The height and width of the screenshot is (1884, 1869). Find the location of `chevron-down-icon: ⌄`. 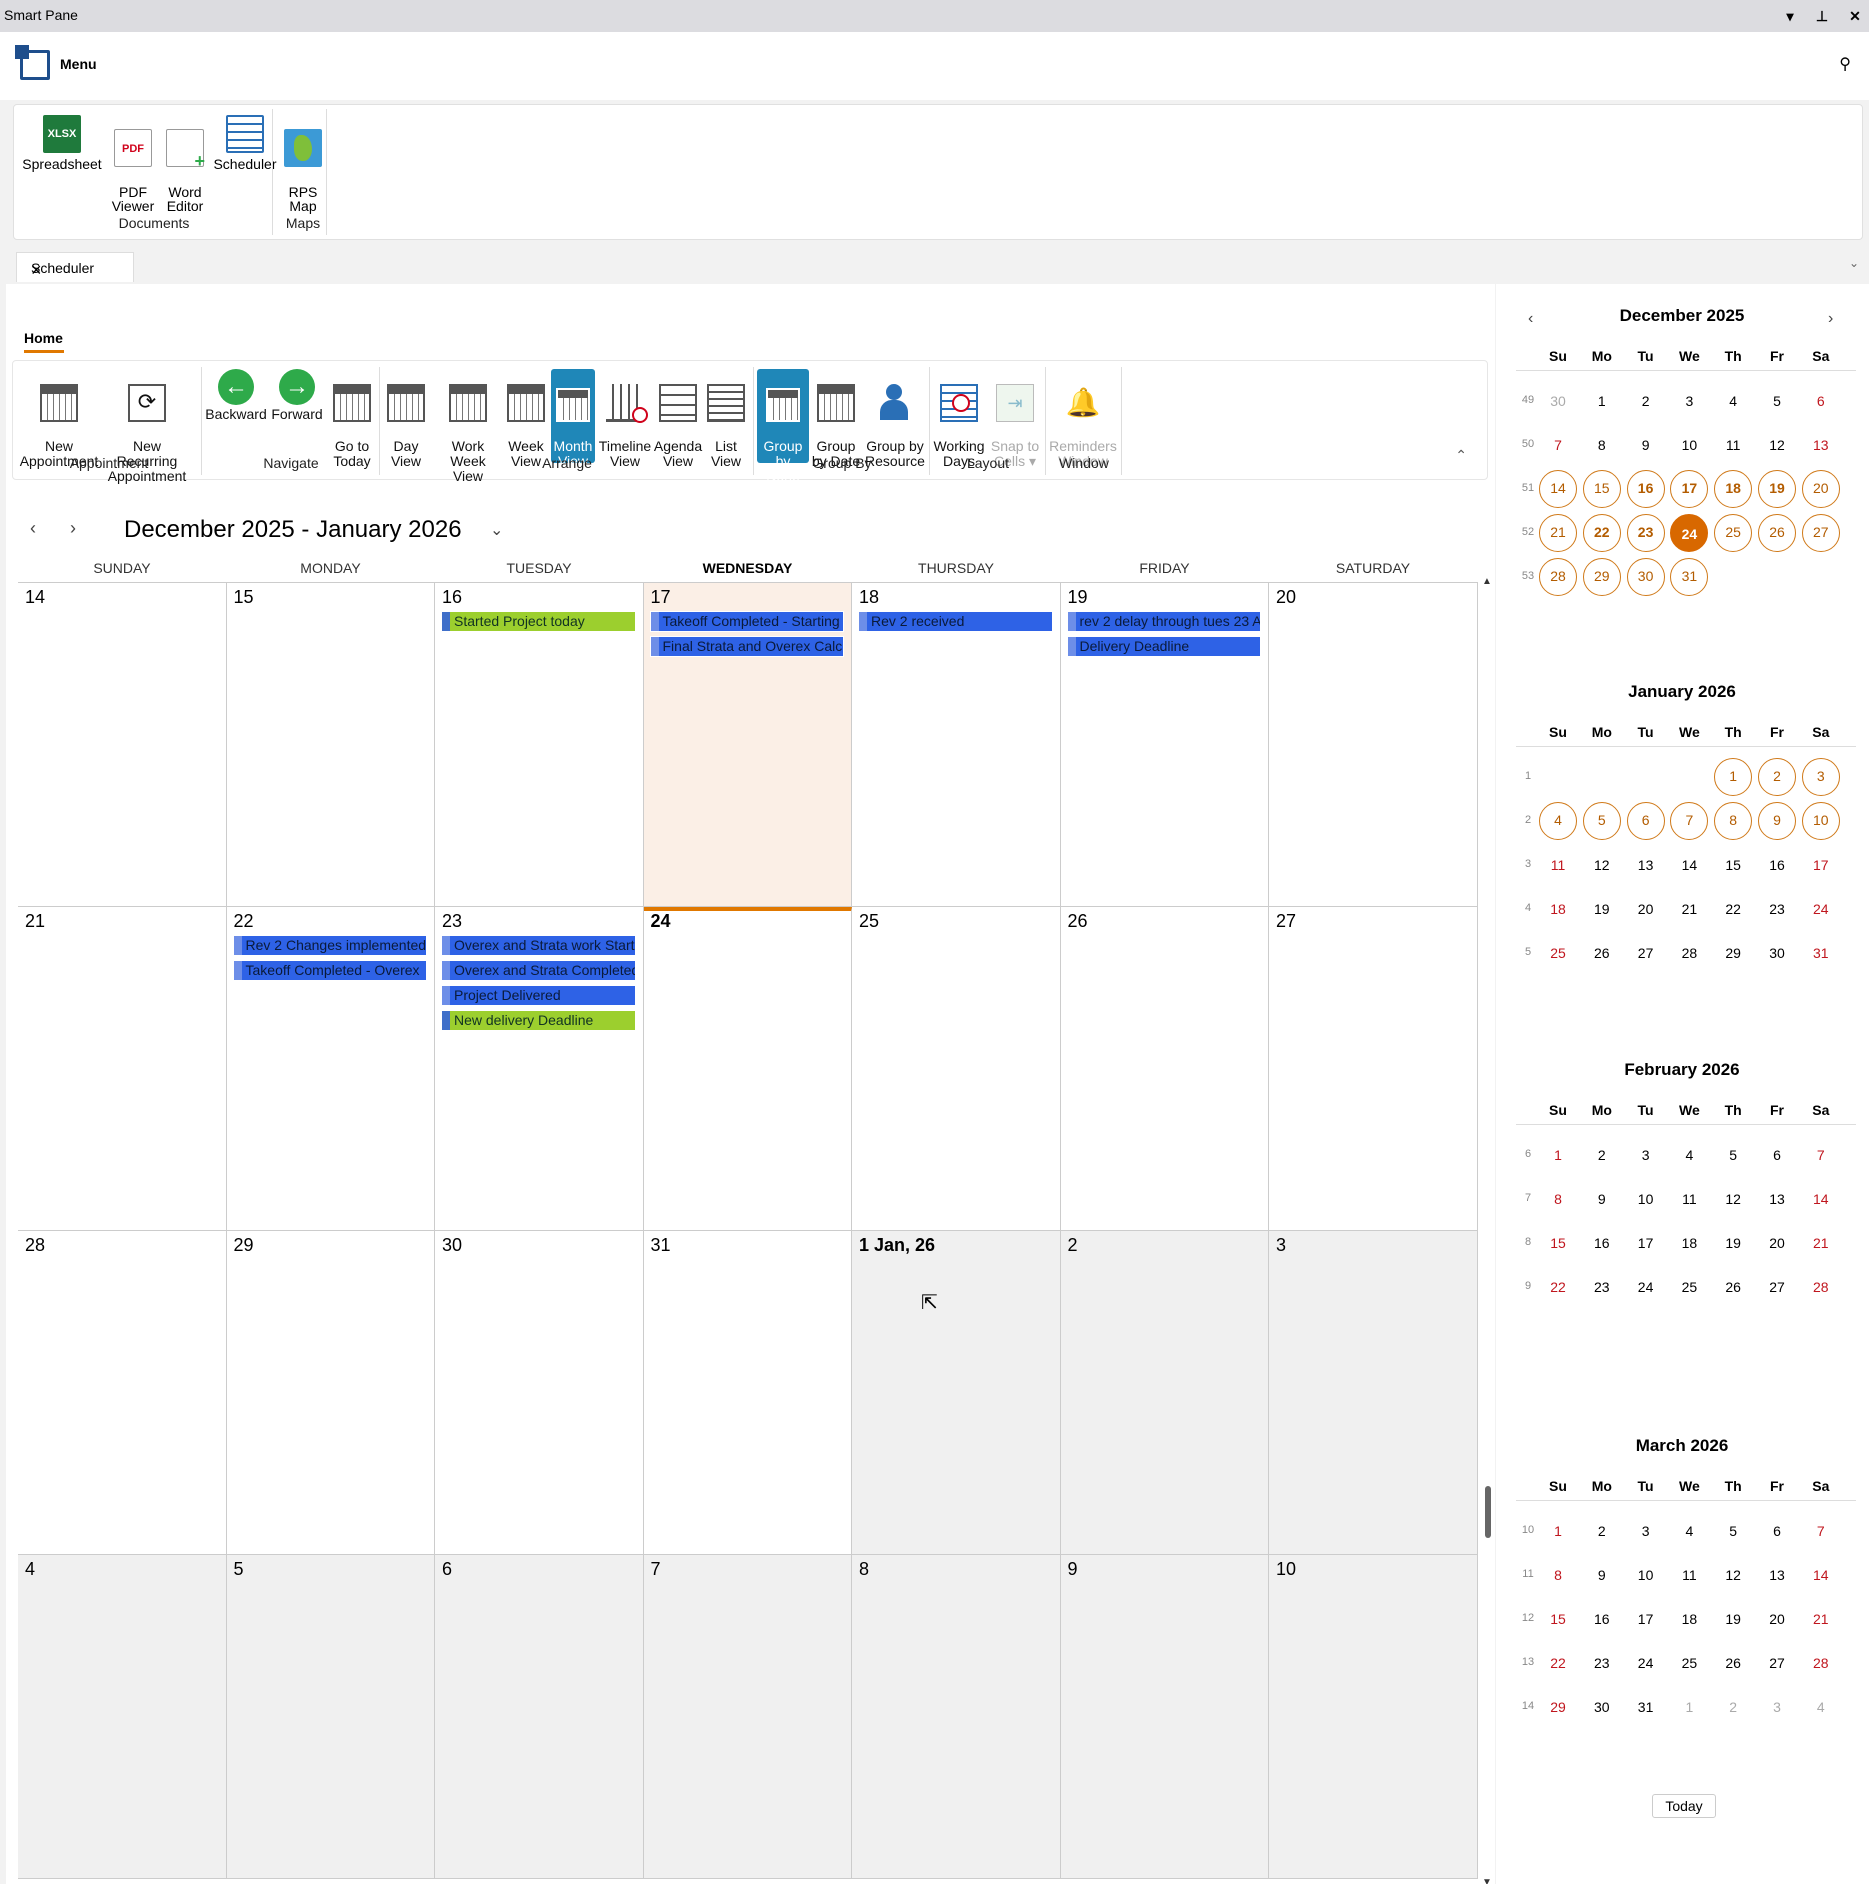

chevron-down-icon: ⌄ is located at coordinates (1854, 263).